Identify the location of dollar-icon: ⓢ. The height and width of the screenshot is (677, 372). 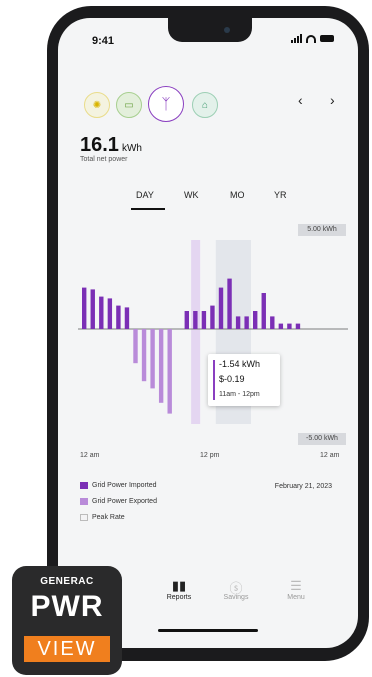
(236, 588).